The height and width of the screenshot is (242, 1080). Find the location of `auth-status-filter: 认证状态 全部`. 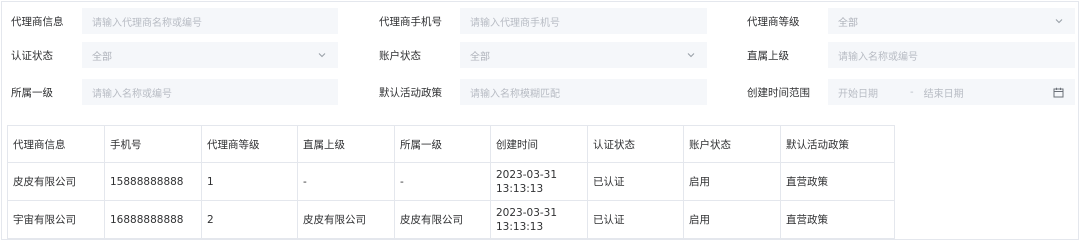

auth-status-filter: 认证状态 全部 is located at coordinates (170, 55).